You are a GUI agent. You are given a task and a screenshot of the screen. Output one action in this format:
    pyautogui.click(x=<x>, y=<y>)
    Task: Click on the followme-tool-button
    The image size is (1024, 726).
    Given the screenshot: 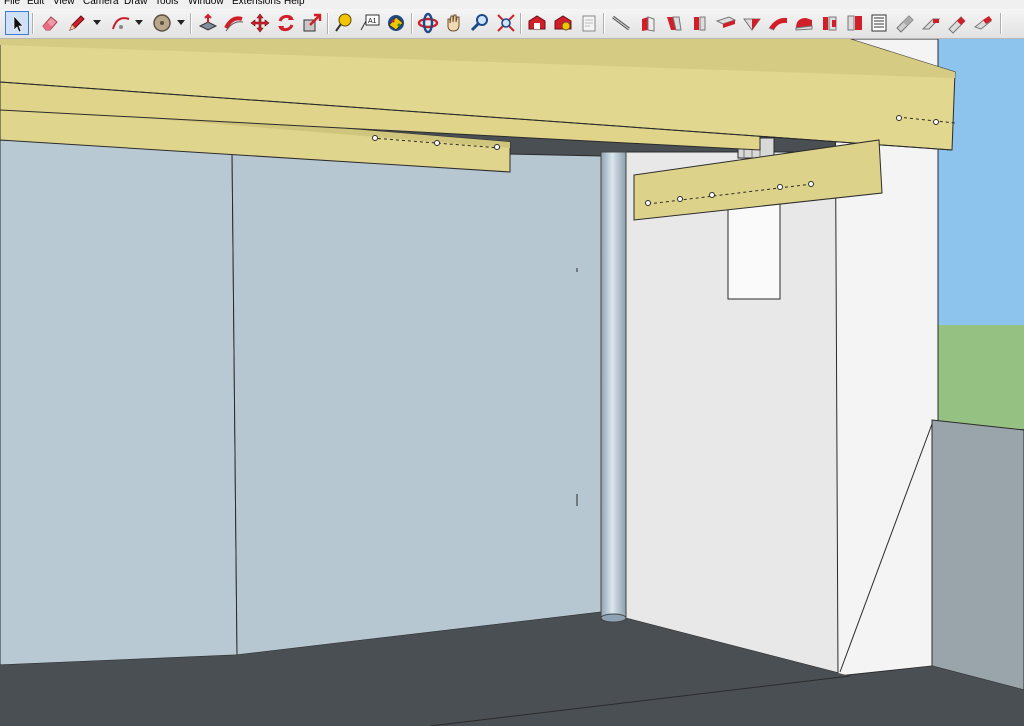 What is the action you would take?
    pyautogui.click(x=234, y=23)
    